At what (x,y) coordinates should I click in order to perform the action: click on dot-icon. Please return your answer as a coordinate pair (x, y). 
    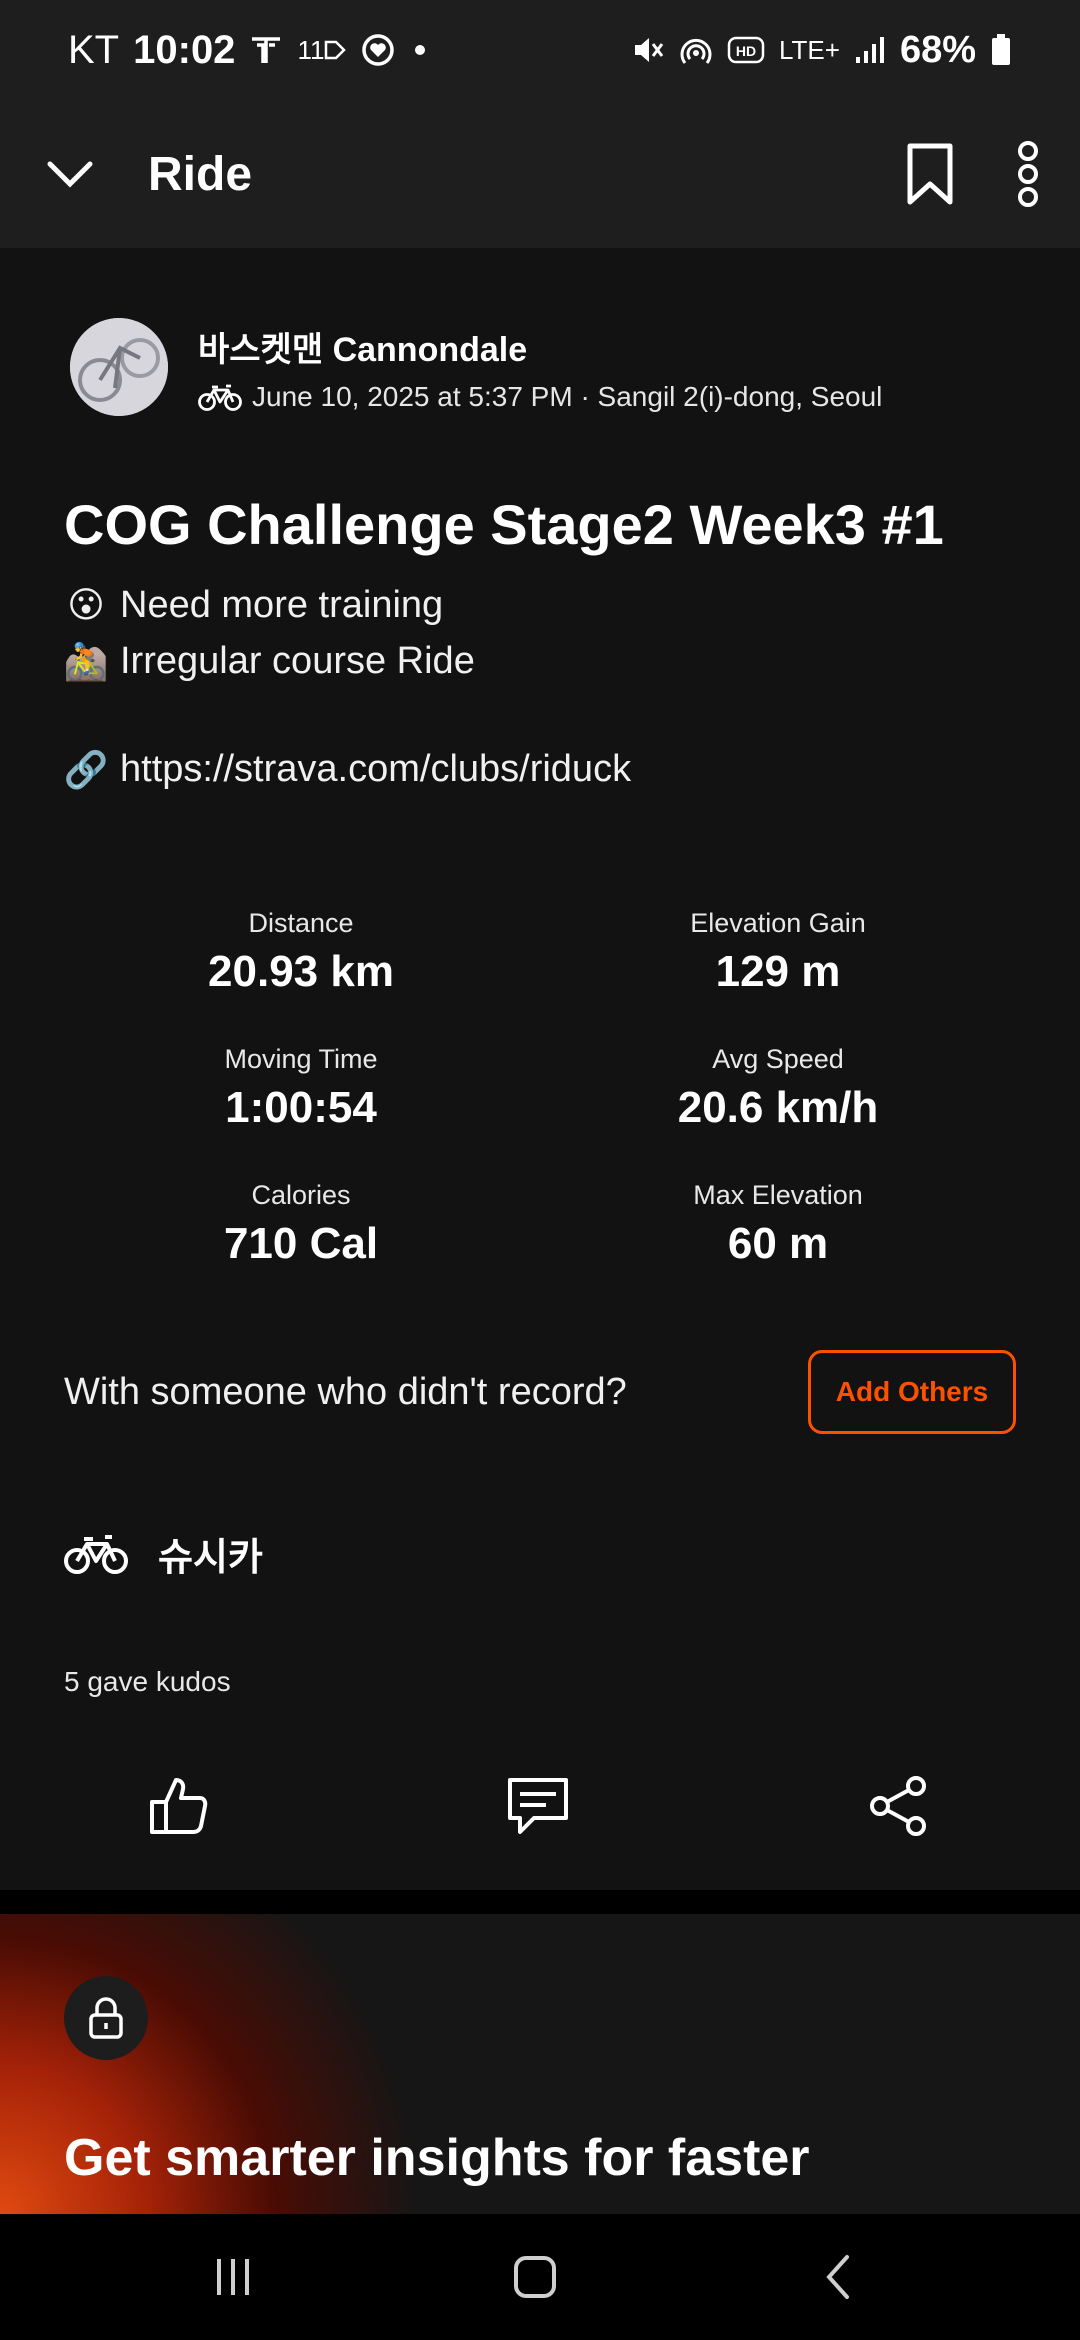
    Looking at the image, I should click on (420, 50).